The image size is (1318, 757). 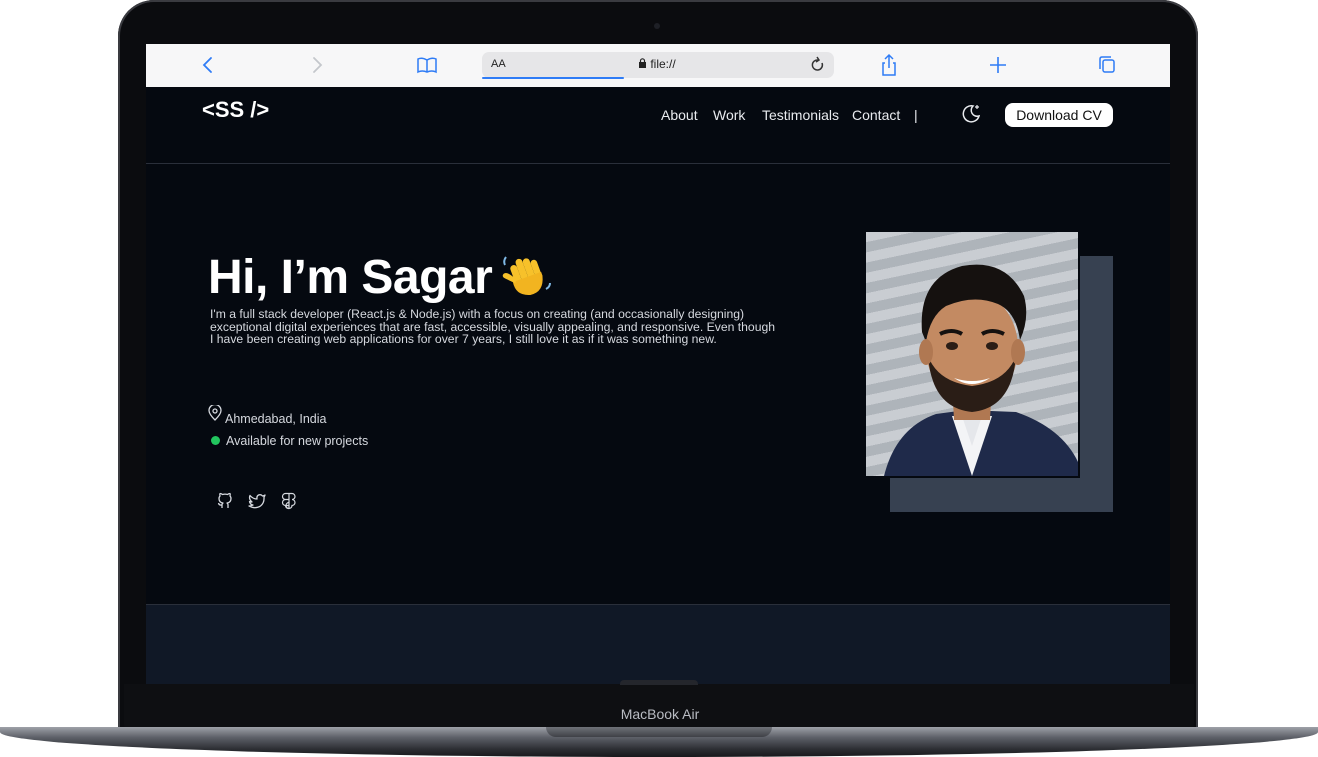 I want to click on nav-contact: Contact, so click(x=876, y=115).